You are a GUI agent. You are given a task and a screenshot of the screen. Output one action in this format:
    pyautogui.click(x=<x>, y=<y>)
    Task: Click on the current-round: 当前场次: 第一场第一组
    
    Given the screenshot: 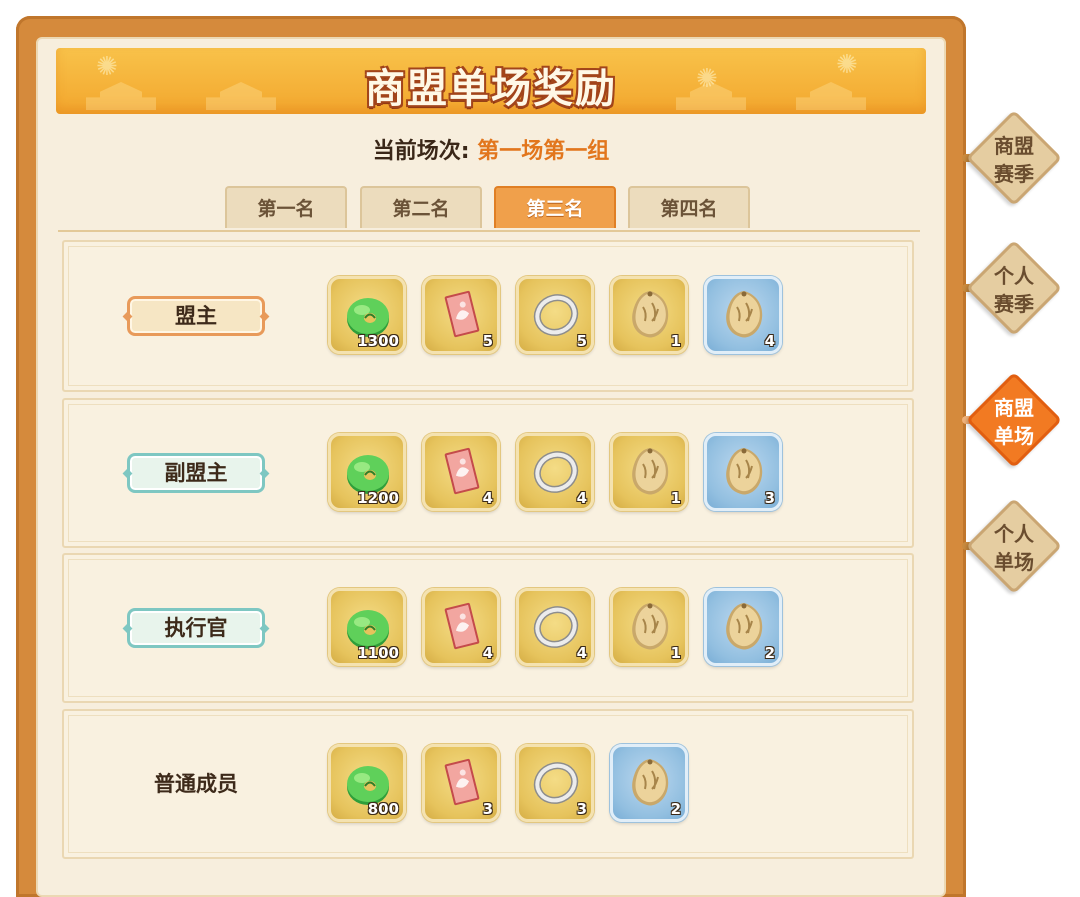 What is the action you would take?
    pyautogui.click(x=491, y=149)
    